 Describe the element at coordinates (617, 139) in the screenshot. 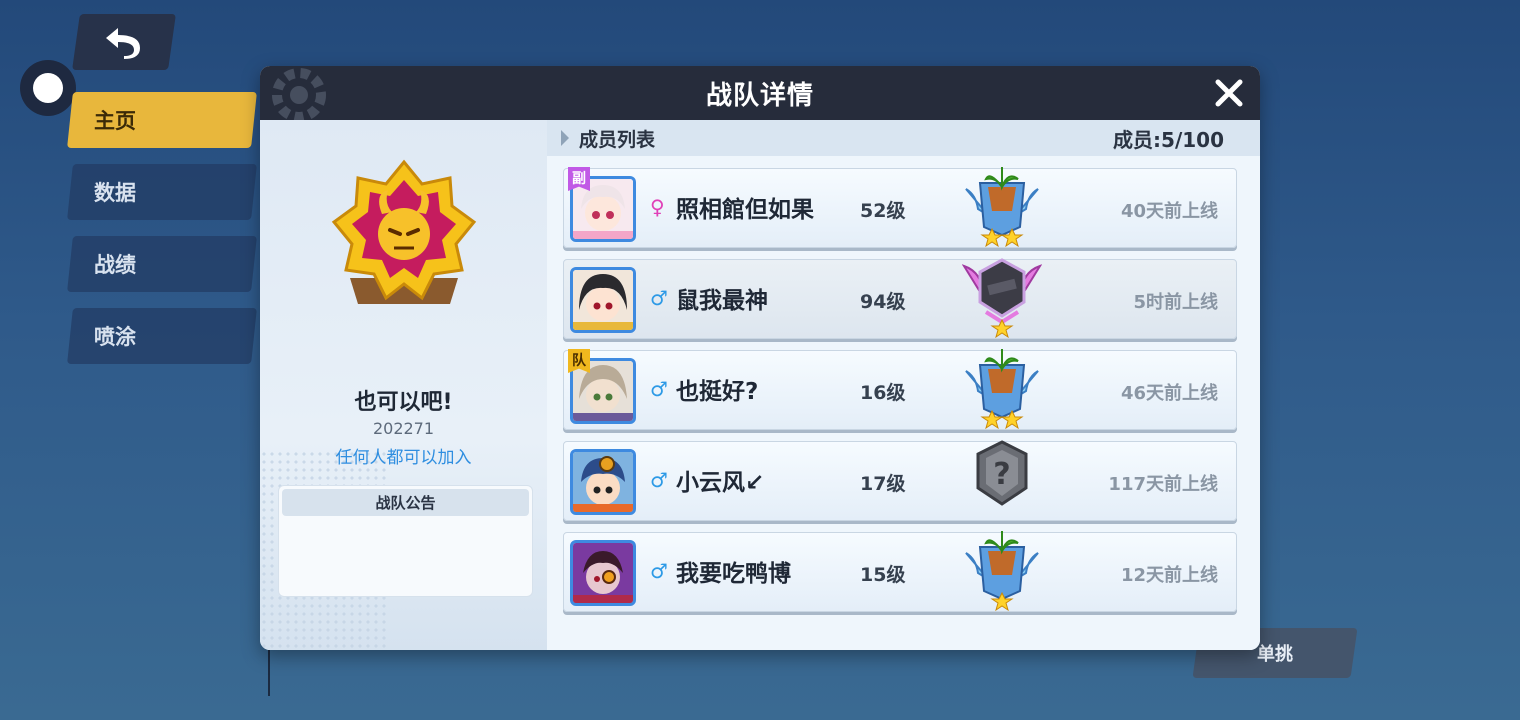

I see `member-list-title: 成员列表` at that location.